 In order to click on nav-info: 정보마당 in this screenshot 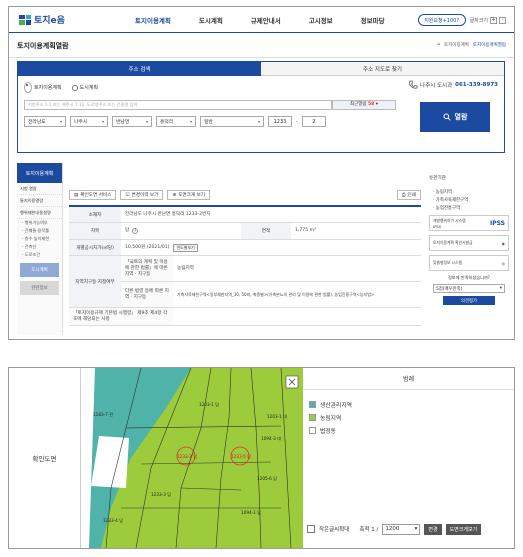, I will do `click(373, 20)`.